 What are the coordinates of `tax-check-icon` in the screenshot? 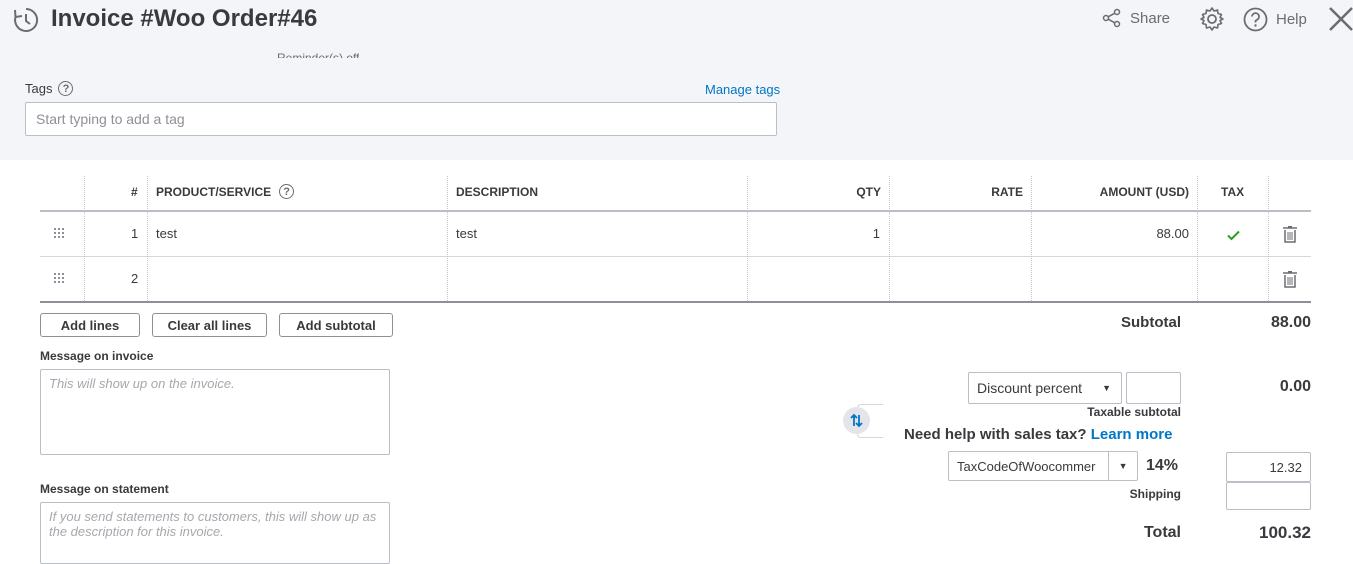 It's located at (1233, 235).